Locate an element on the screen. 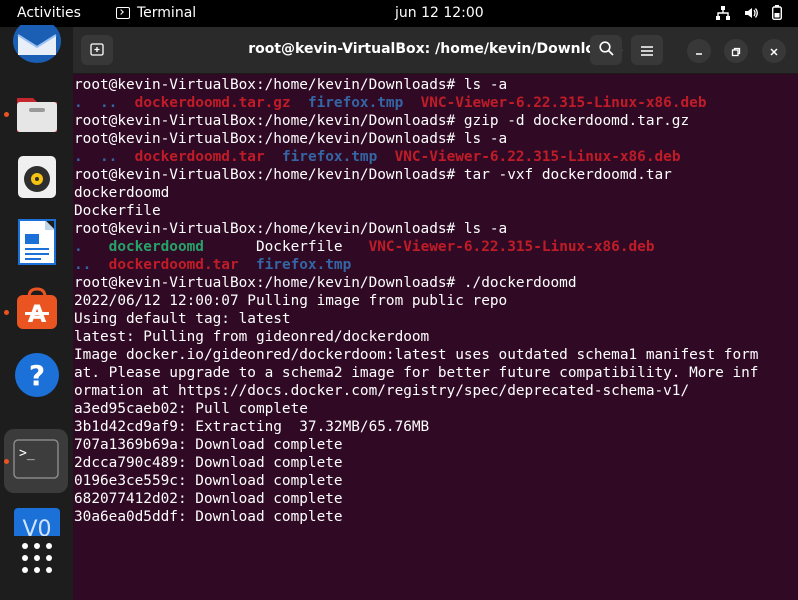 Image resolution: width=798 pixels, height=600 pixels. dock-help: ? is located at coordinates (37, 377).